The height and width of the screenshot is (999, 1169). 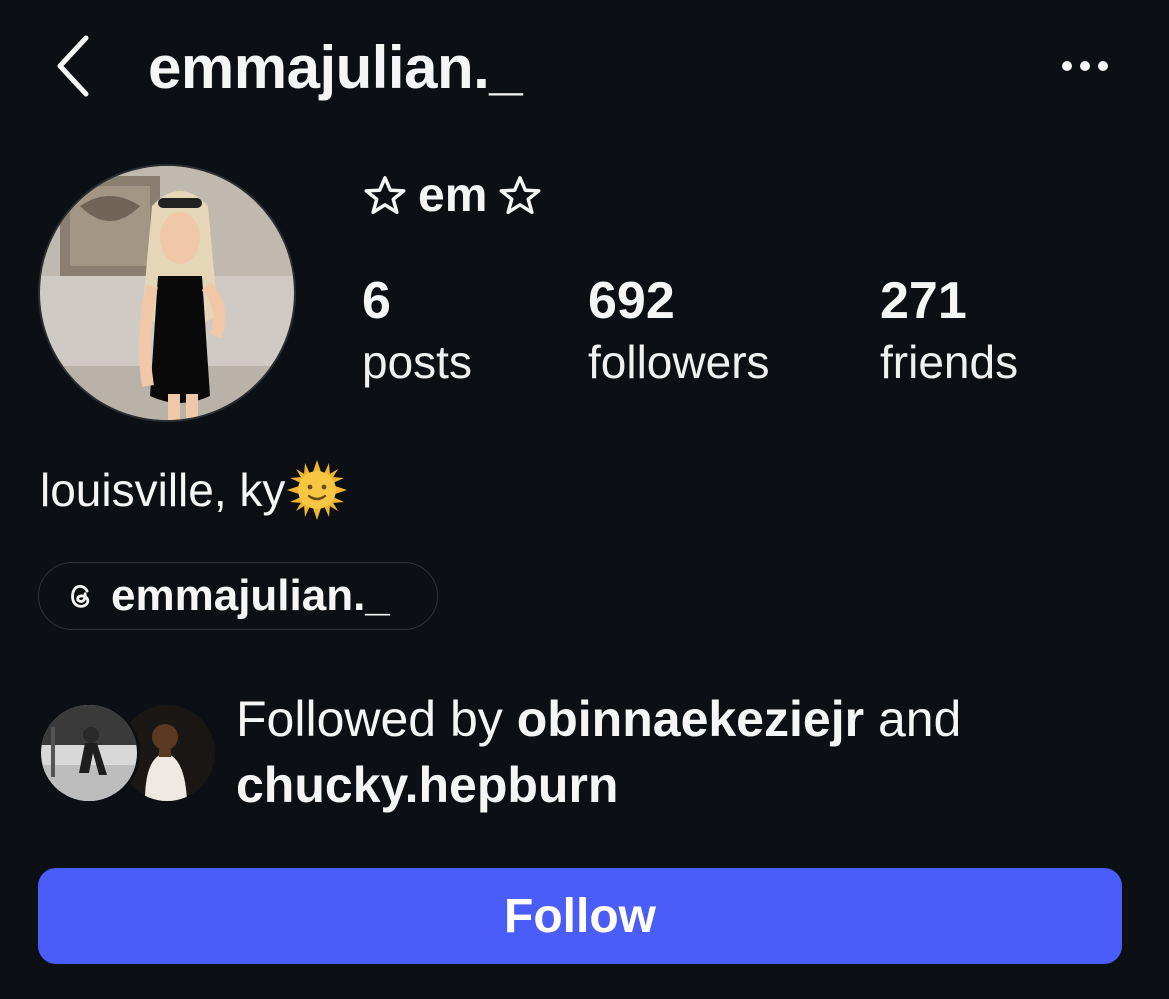 I want to click on followers-label: followers, so click(x=679, y=362).